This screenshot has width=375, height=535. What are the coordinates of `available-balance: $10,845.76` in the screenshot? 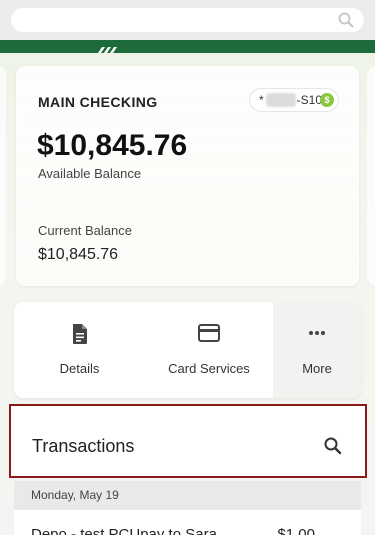 It's located at (112, 145).